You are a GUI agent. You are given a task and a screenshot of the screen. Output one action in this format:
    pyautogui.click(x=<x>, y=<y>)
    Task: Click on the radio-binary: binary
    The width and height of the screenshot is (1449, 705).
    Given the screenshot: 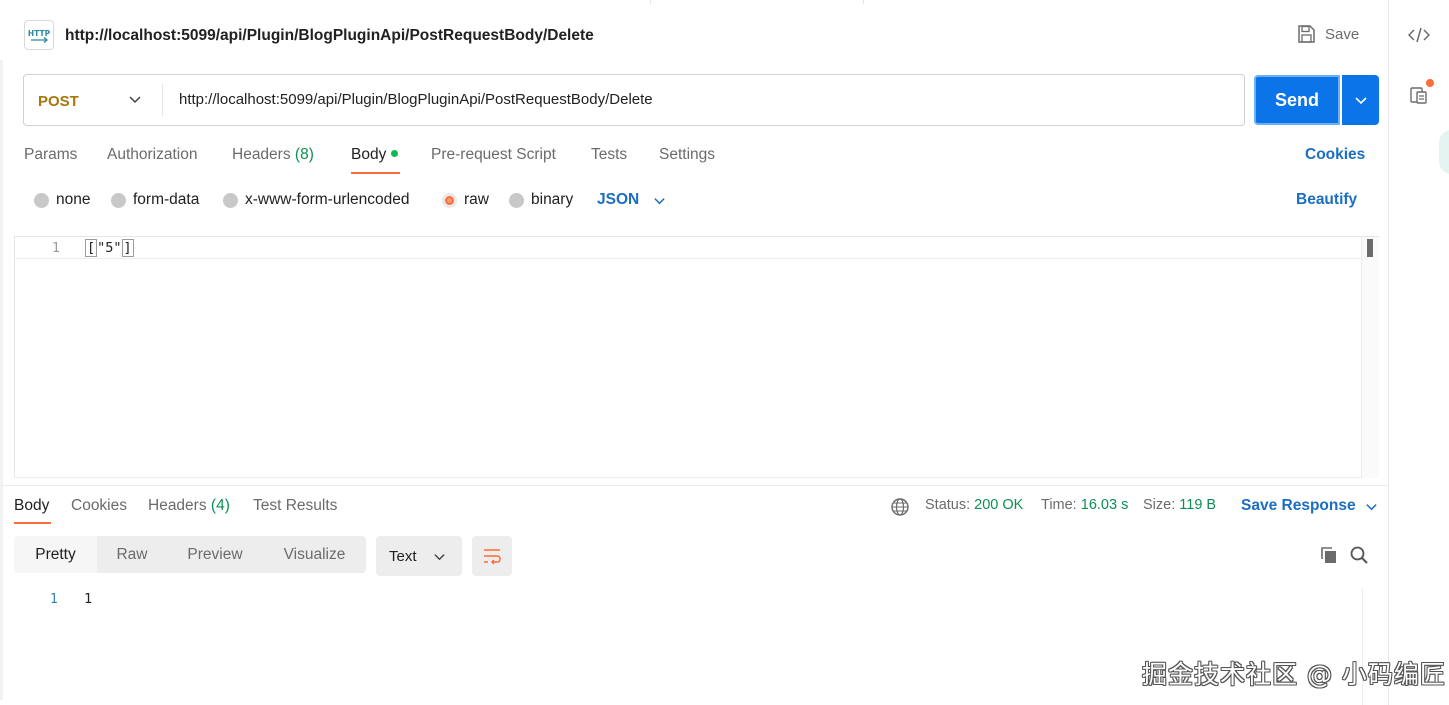 What is the action you would take?
    pyautogui.click(x=541, y=200)
    